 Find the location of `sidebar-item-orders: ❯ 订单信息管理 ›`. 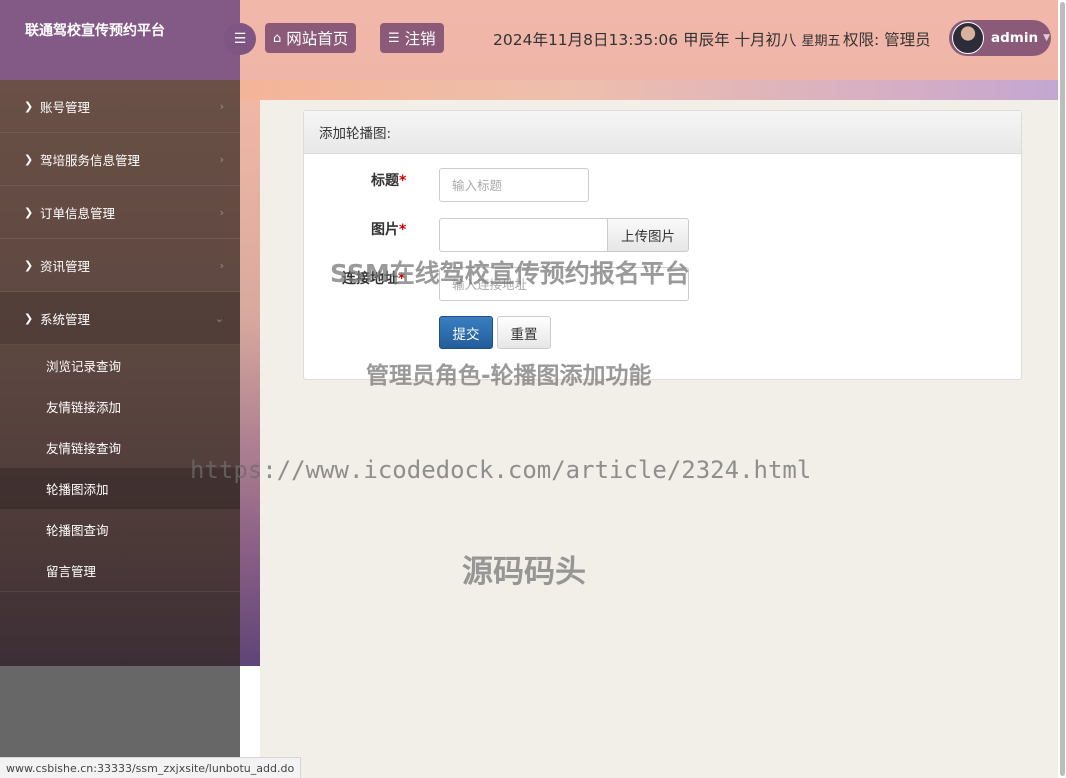

sidebar-item-orders: ❯ 订单信息管理 › is located at coordinates (120, 212).